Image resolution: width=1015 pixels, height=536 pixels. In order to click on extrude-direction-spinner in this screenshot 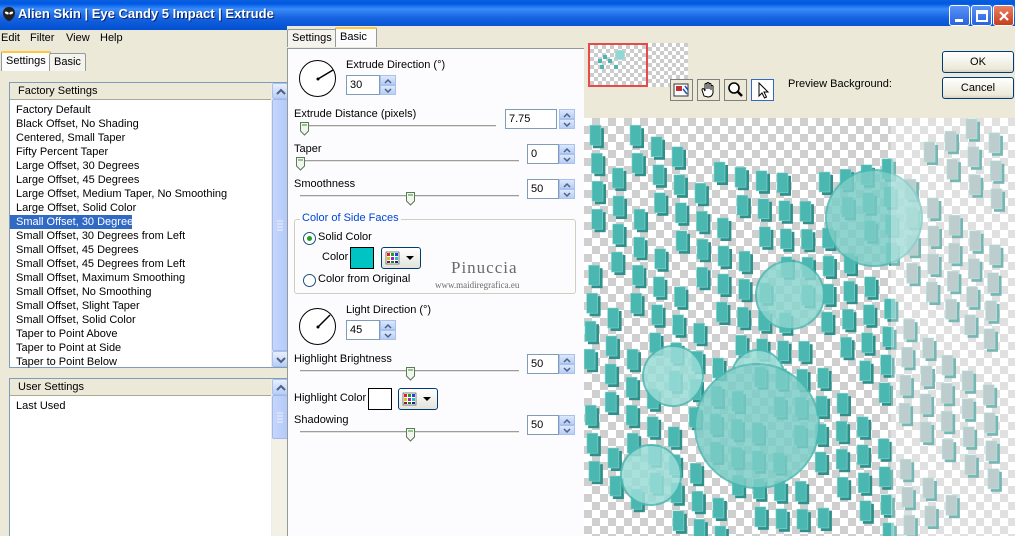, I will do `click(388, 85)`.